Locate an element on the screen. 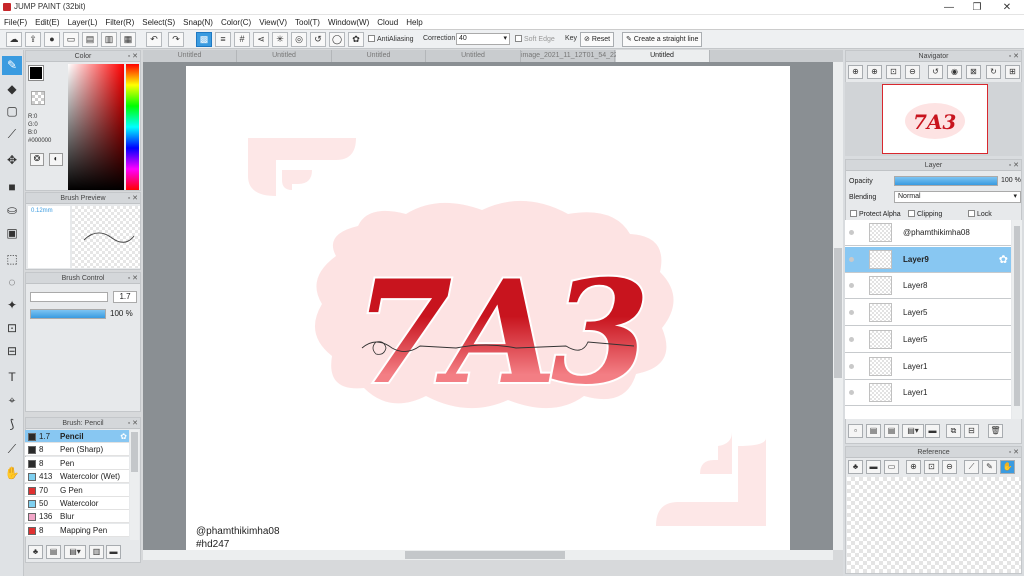 This screenshot has width=1024, height=576. reset-rotation-icon: ◉ is located at coordinates (954, 72).